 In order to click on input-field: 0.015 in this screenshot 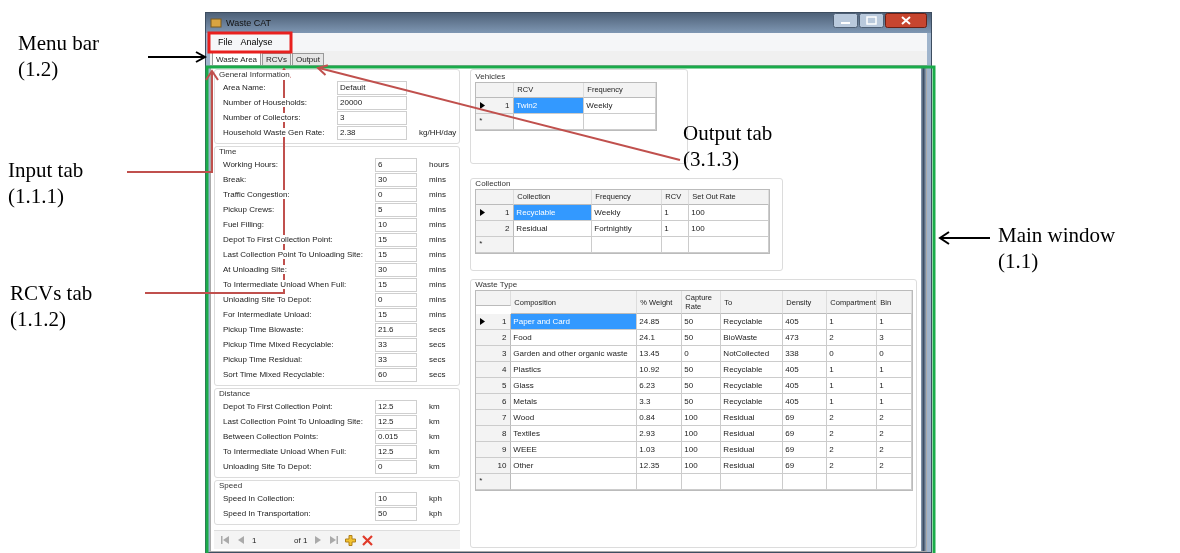, I will do `click(396, 436)`.